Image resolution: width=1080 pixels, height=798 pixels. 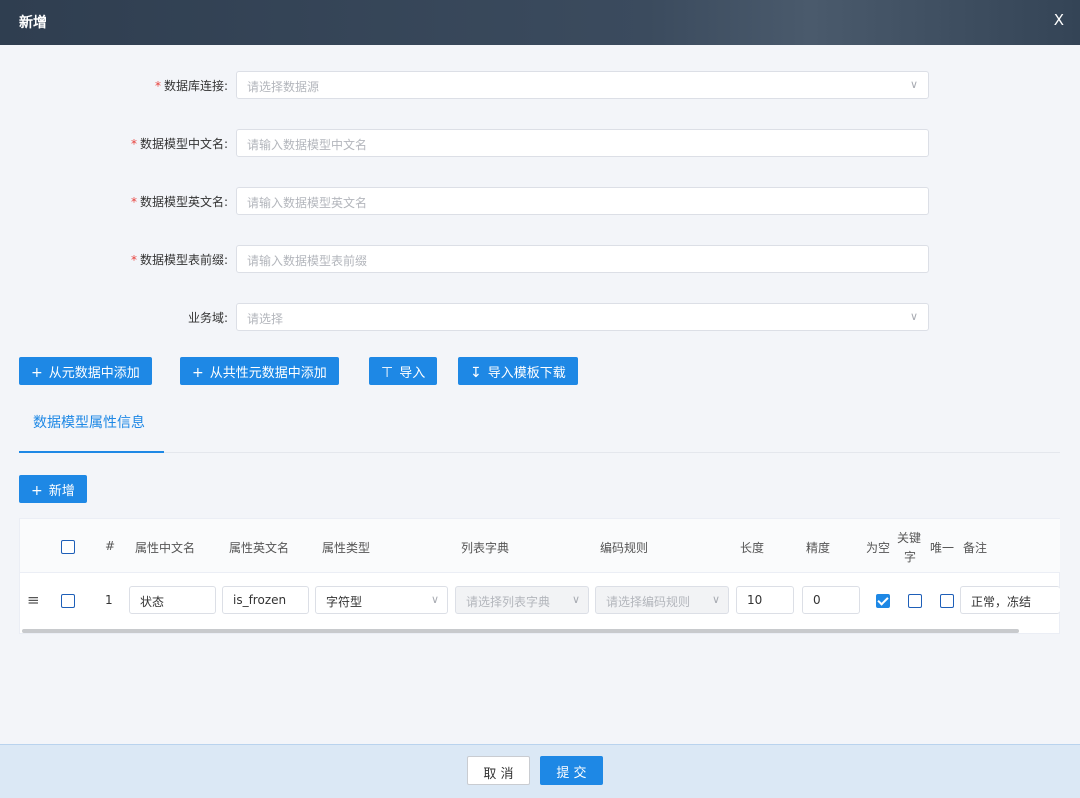 I want to click on form-row-model-en-name: * 数据模型英文名: 请输入数据模型英文名, so click(x=540, y=201).